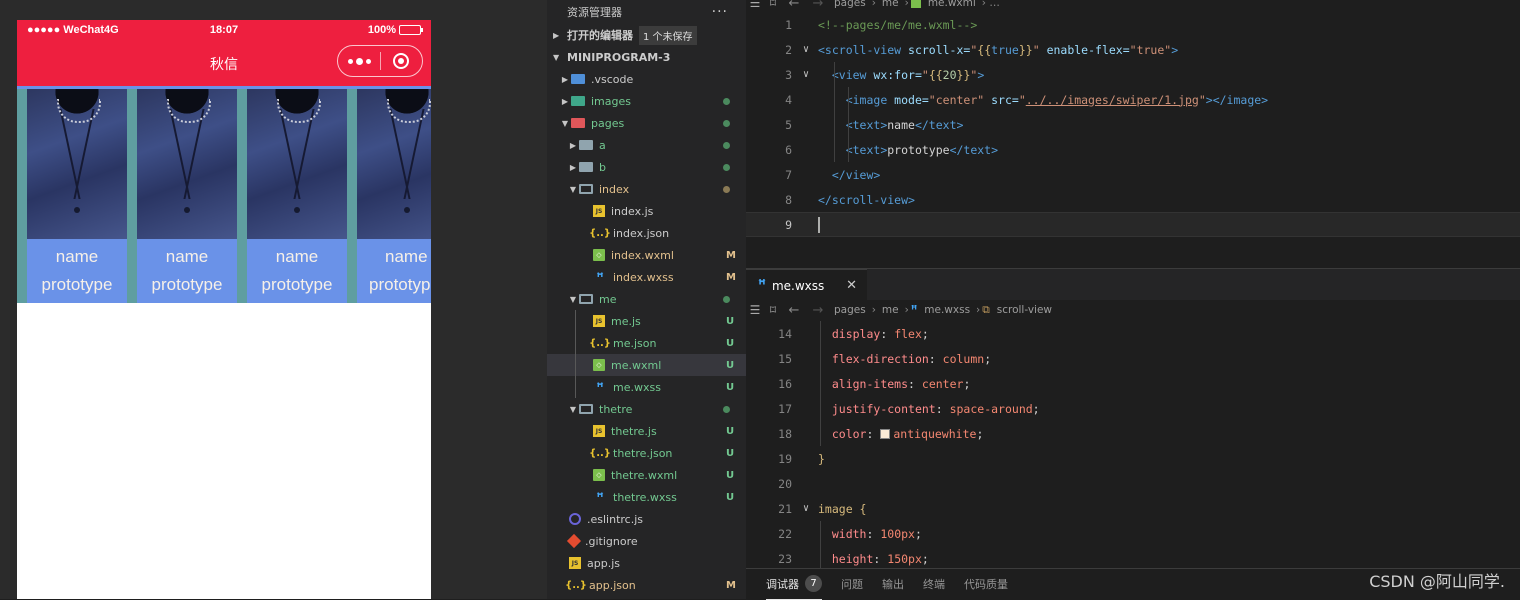 The width and height of the screenshot is (1520, 600). Describe the element at coordinates (578, 123) in the screenshot. I see `folder-pg-icon` at that location.